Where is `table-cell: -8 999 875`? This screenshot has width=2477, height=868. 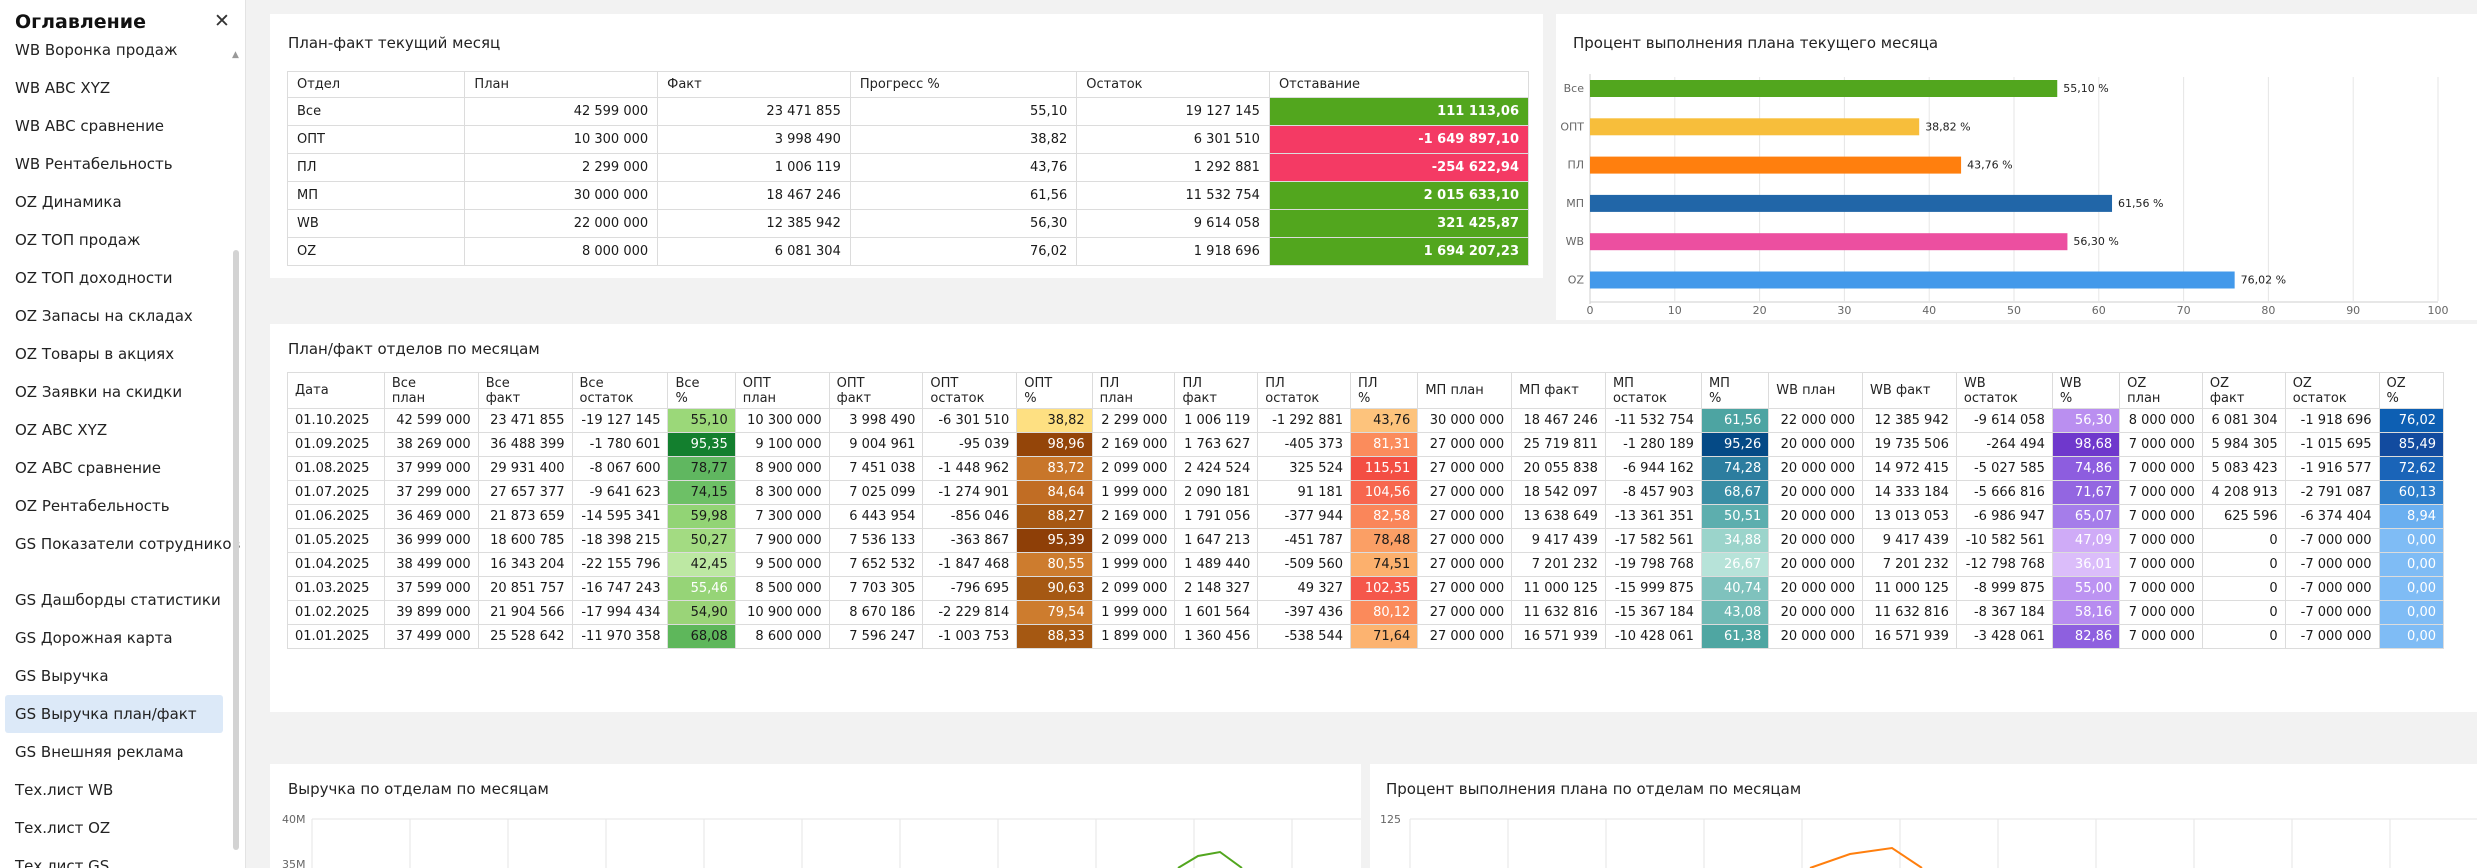
table-cell: -8 999 875 is located at coordinates (2004, 588).